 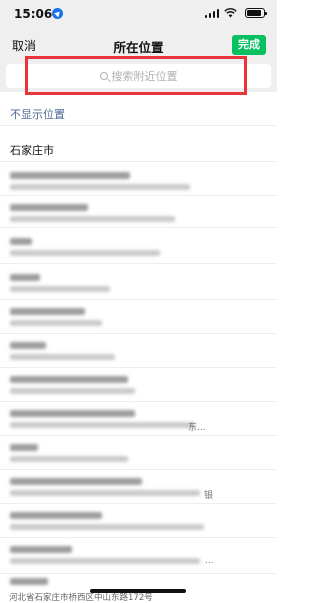 I want to click on battery-icon, so click(x=256, y=13).